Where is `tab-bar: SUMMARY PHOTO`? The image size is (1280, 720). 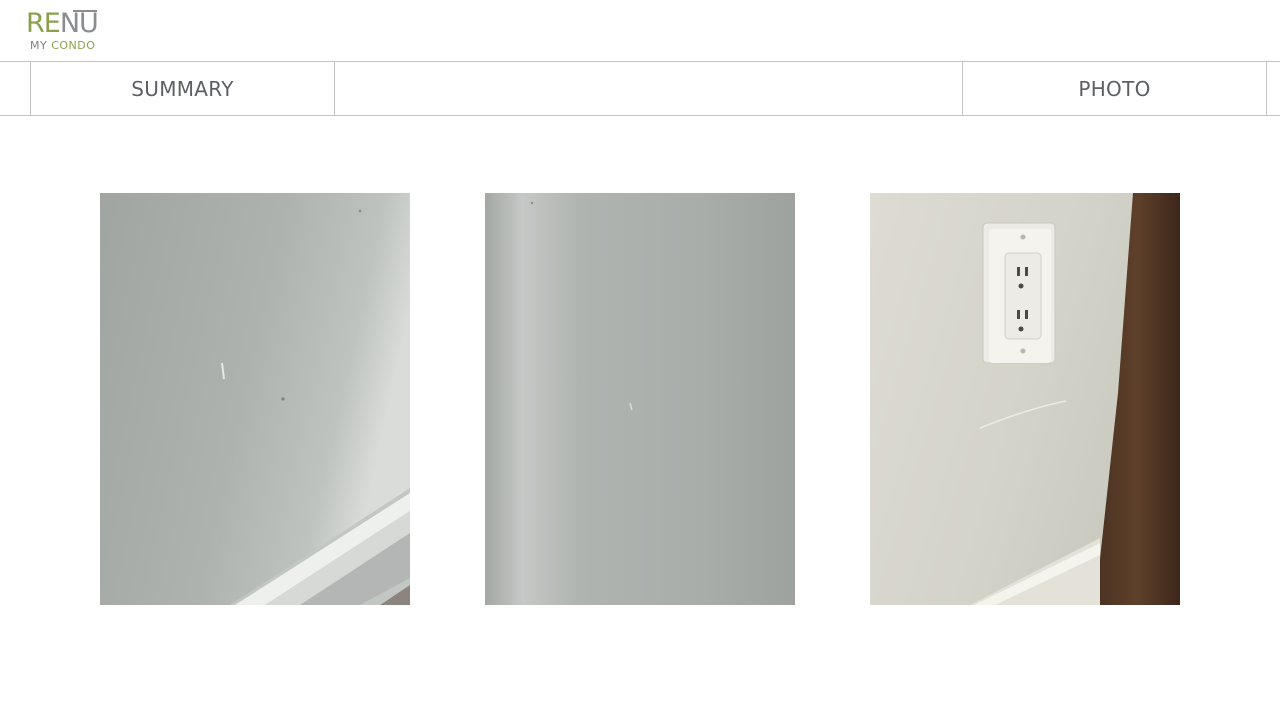 tab-bar: SUMMARY PHOTO is located at coordinates (640, 88).